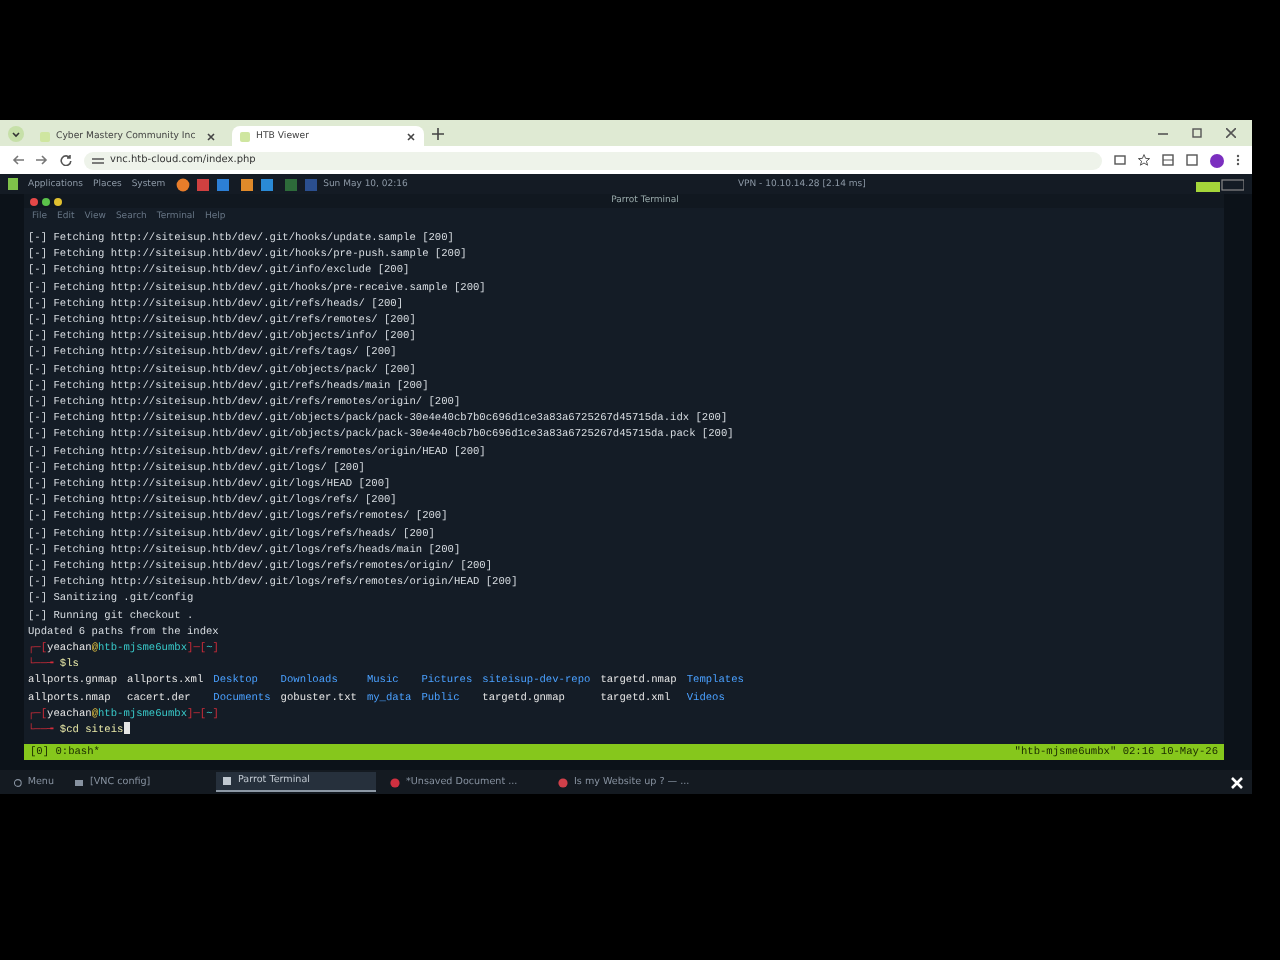  Describe the element at coordinates (1163, 133) in the screenshot. I see `minimize-icon` at that location.